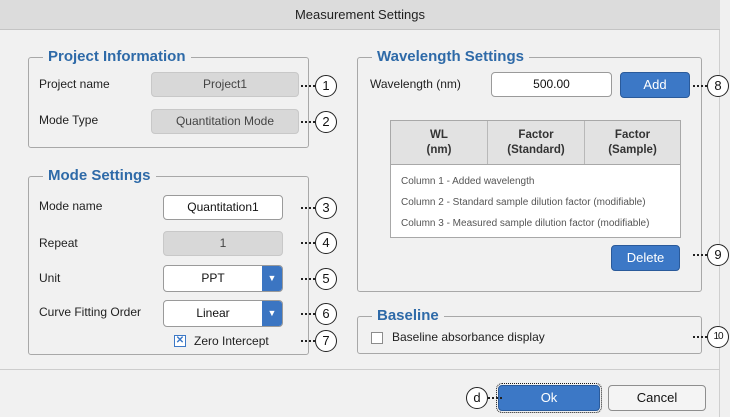 The image size is (730, 417). What do you see at coordinates (360, 15) in the screenshot?
I see `window-title: Measurement Settings` at bounding box center [360, 15].